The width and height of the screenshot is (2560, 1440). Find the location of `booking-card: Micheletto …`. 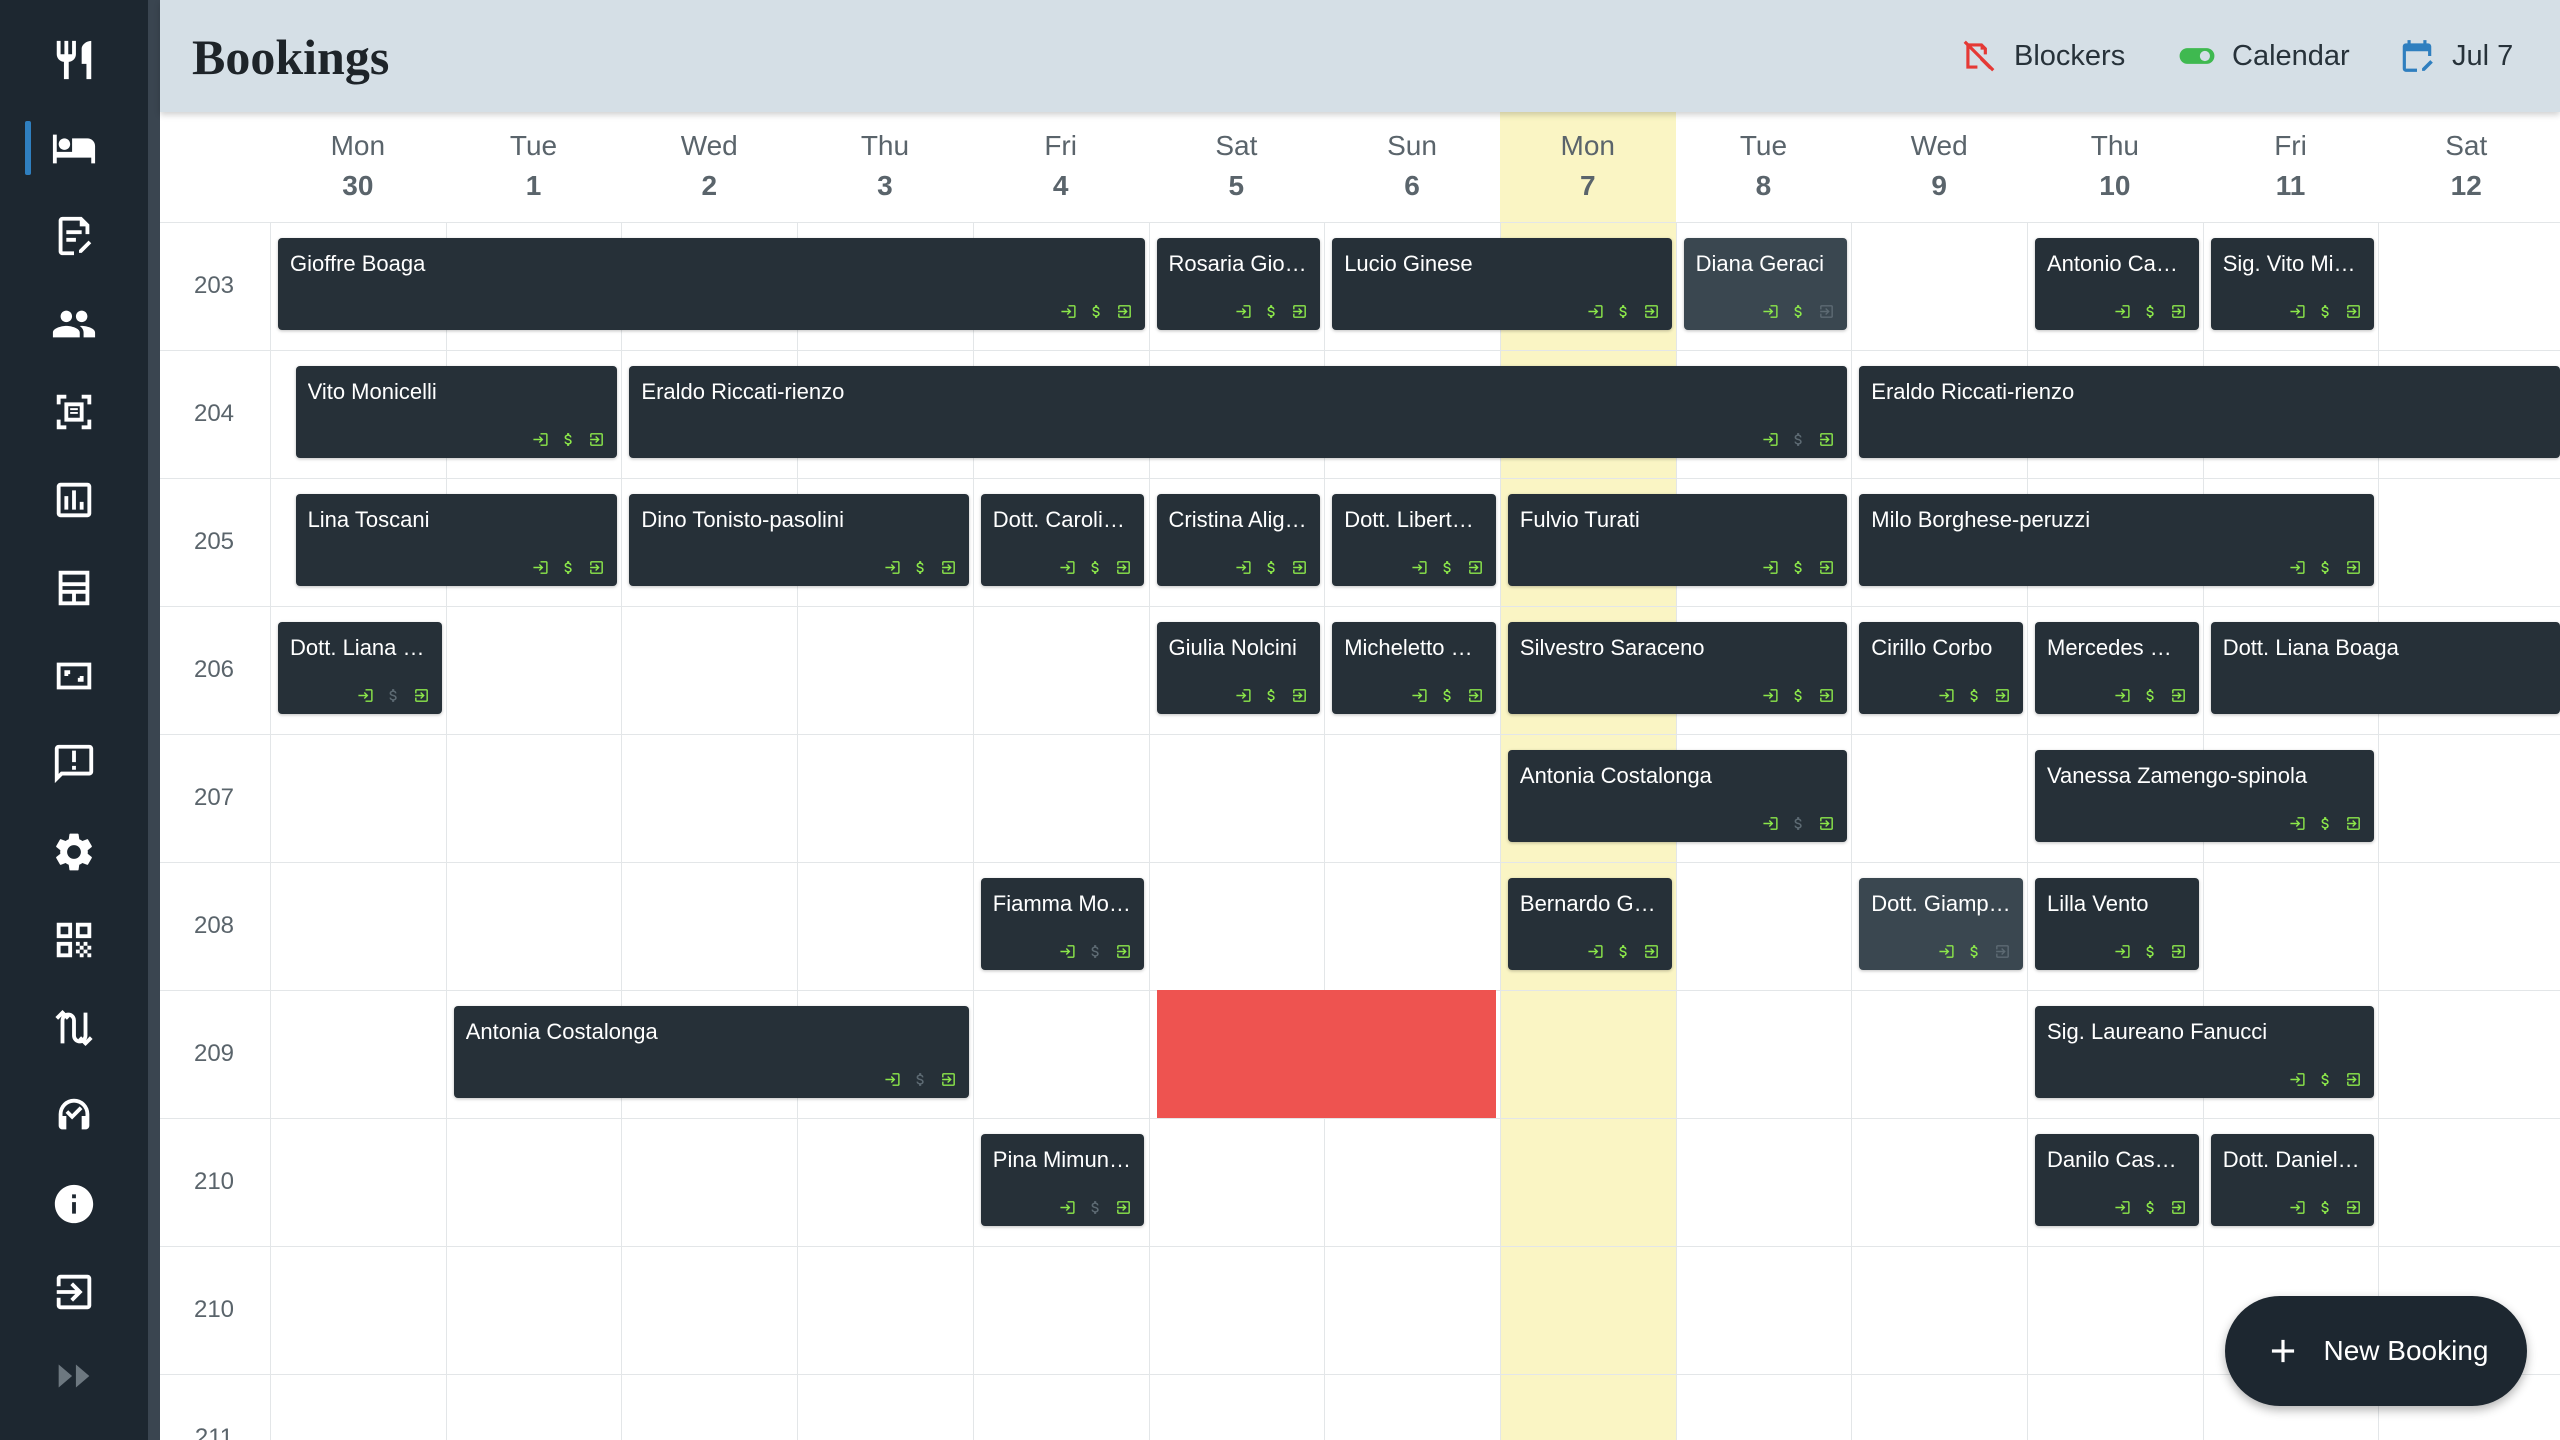

booking-card: Micheletto … is located at coordinates (1414, 668).